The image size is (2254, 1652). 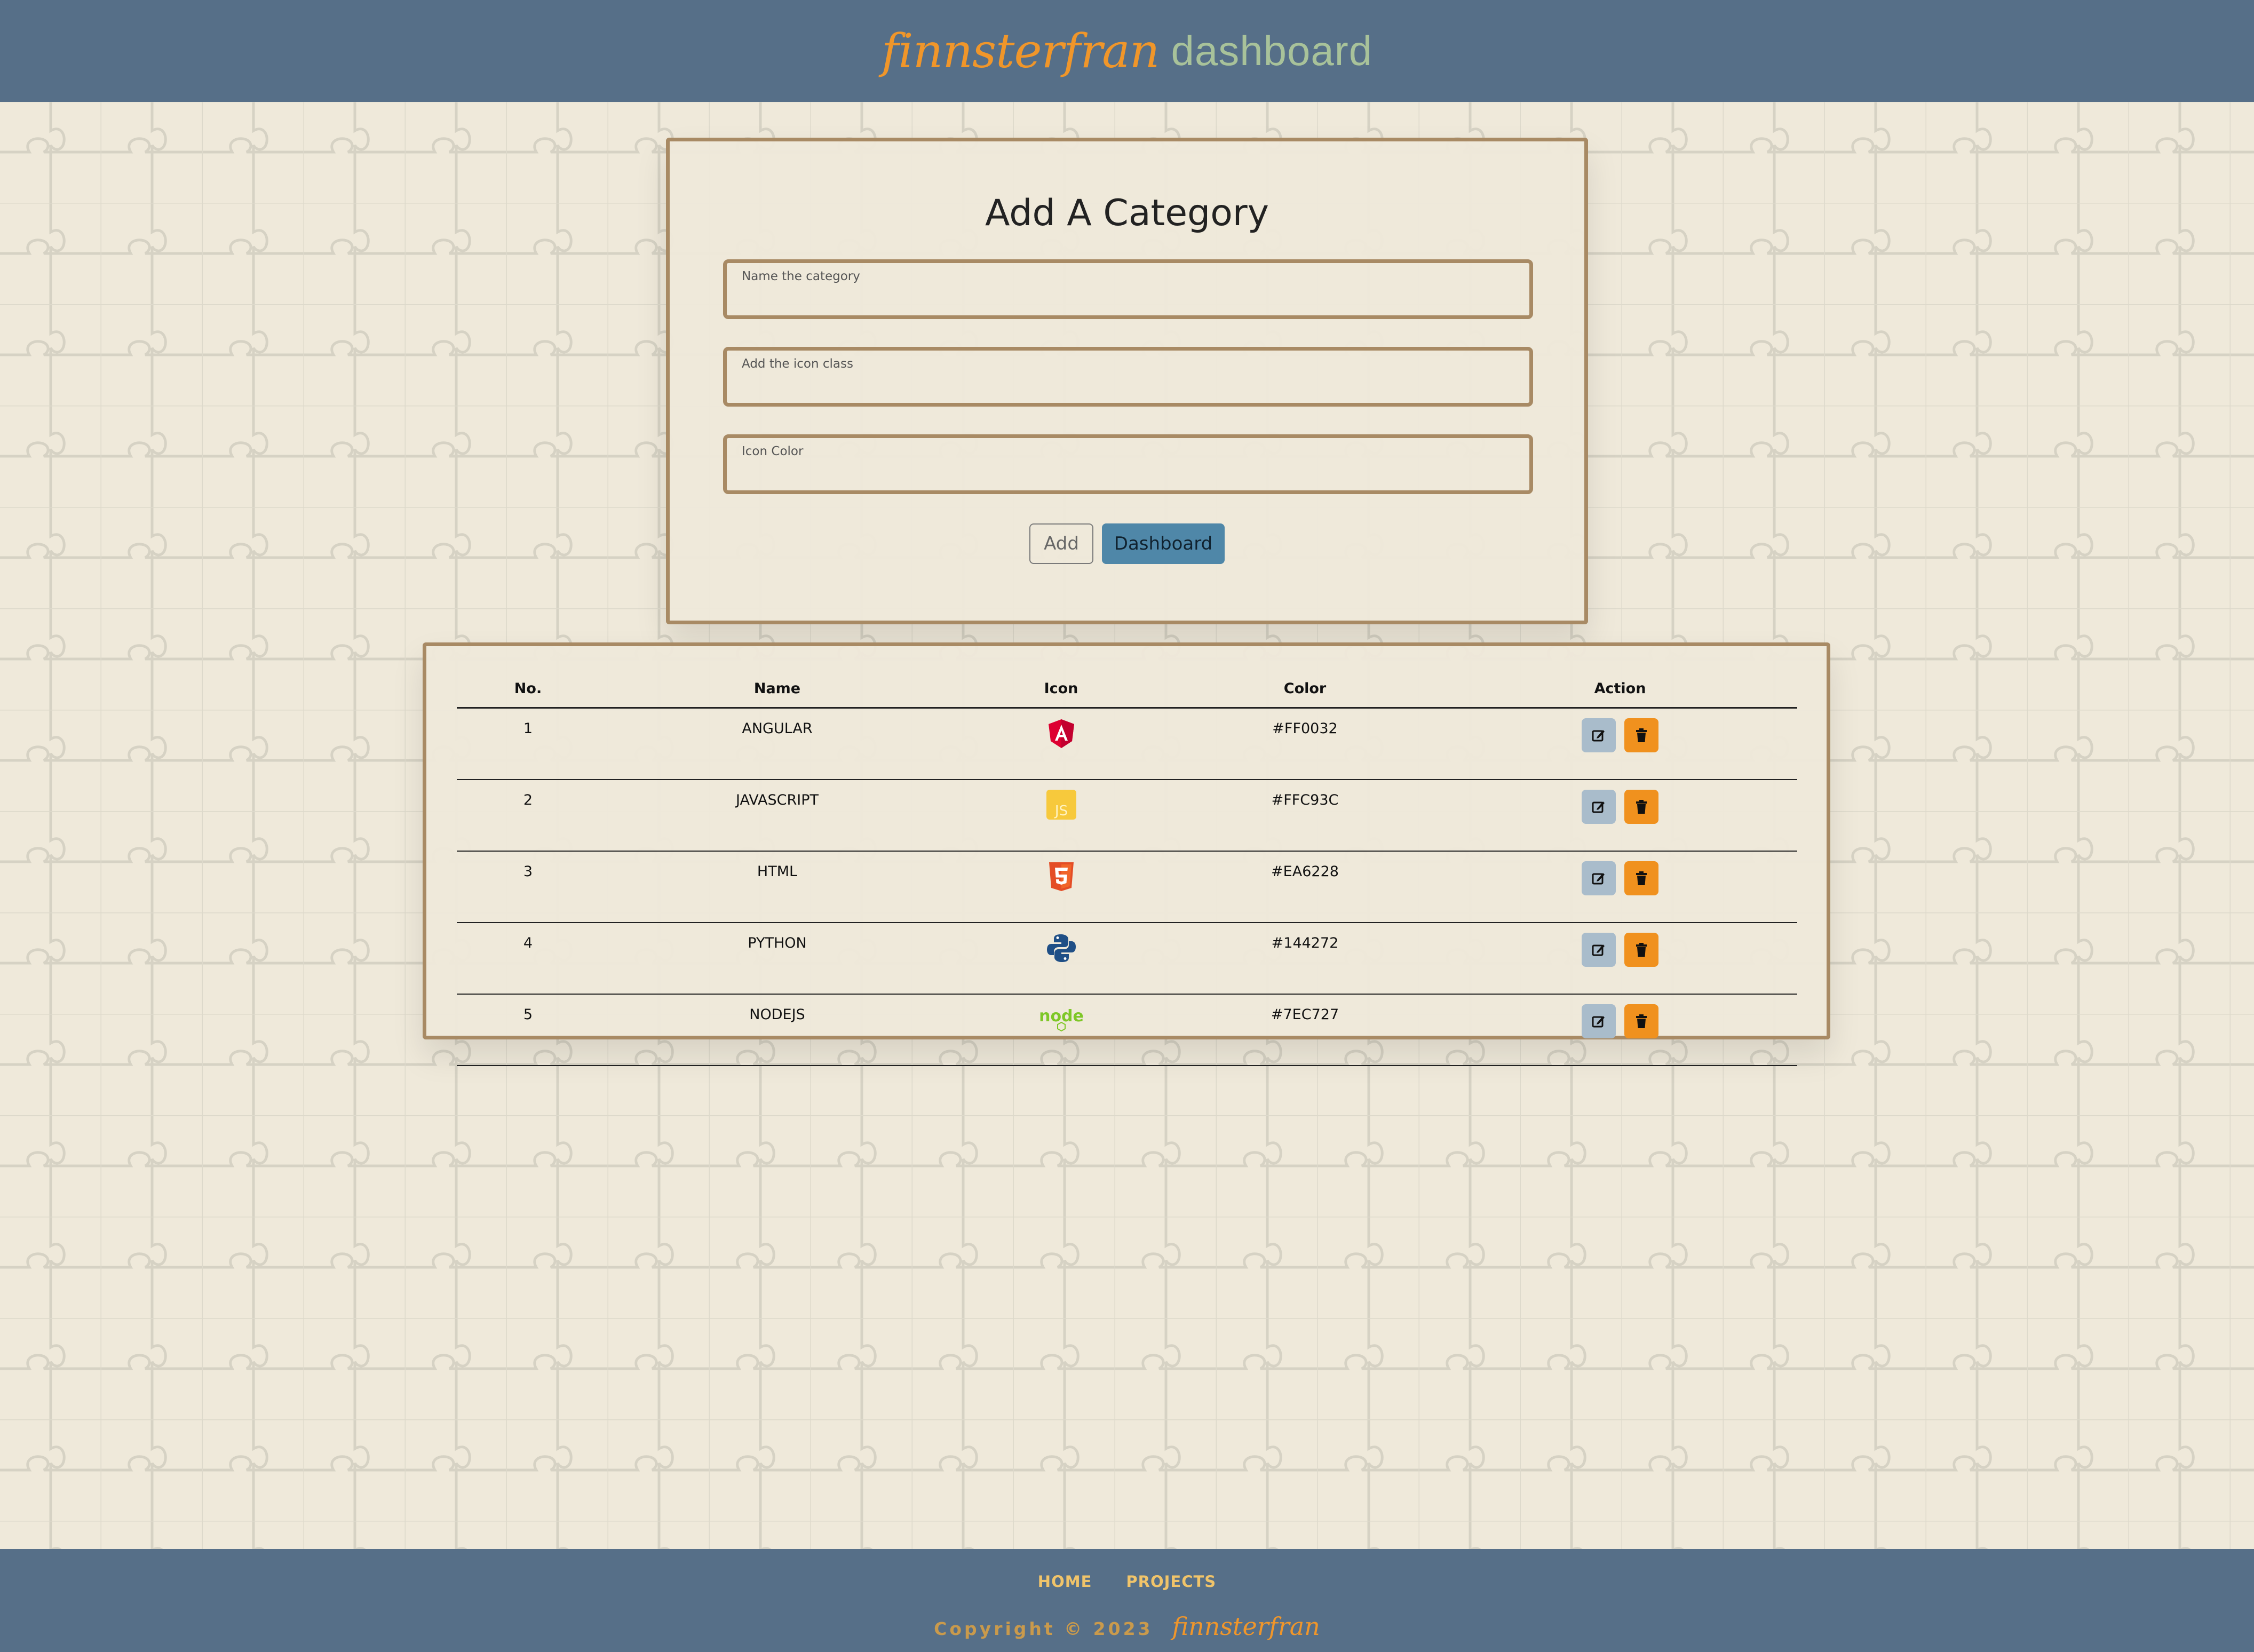 I want to click on table-row: 2 JAVASCRIPT JS #FFC93C, so click(x=1127, y=816).